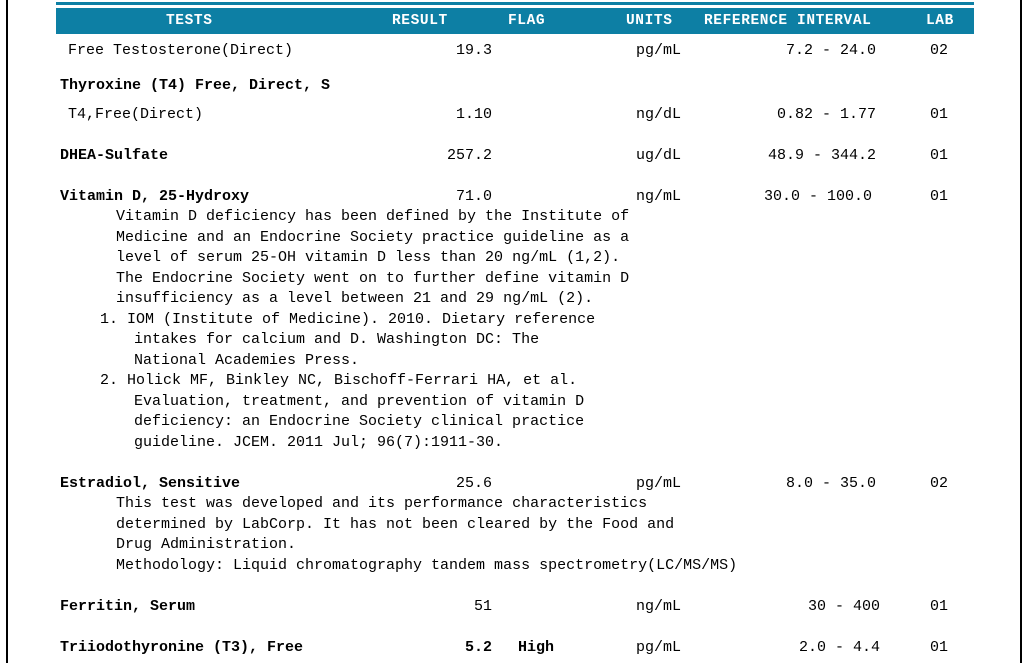 The image size is (1030, 663). Describe the element at coordinates (473, 114) in the screenshot. I see `row-result: 1.10` at that location.